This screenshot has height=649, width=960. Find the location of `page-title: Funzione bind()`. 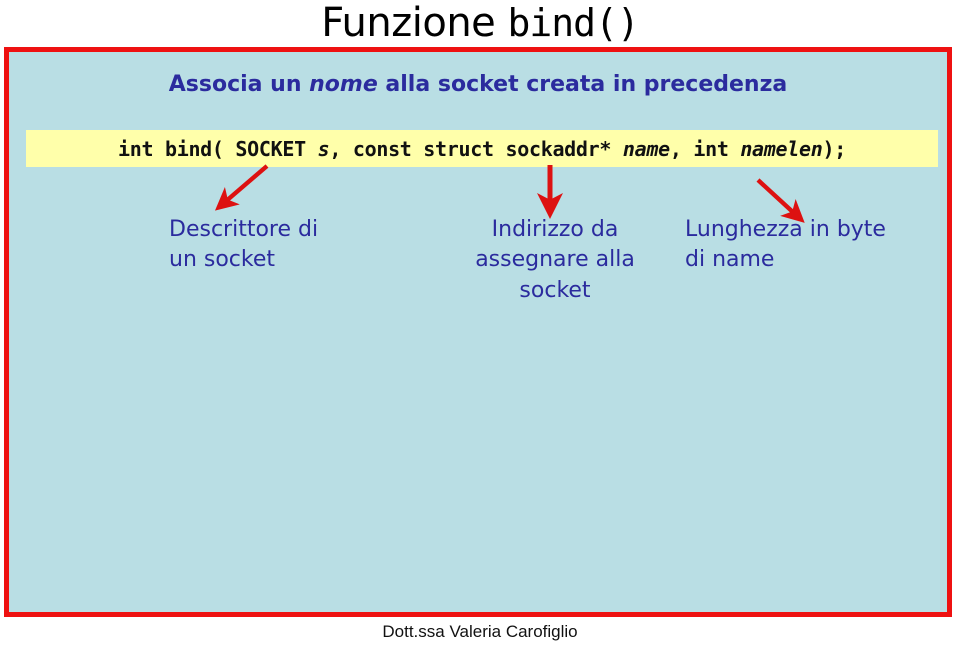

page-title: Funzione bind() is located at coordinates (480, 23).